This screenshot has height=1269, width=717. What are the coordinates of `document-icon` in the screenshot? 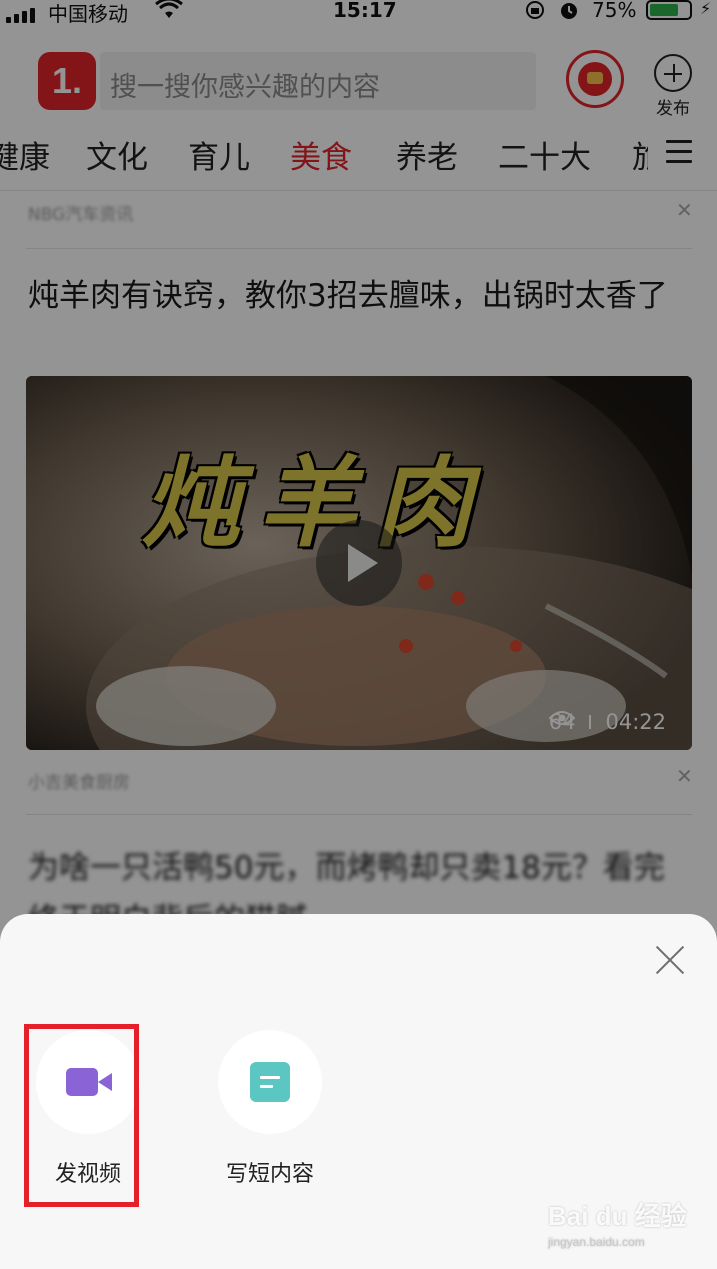 It's located at (270, 1082).